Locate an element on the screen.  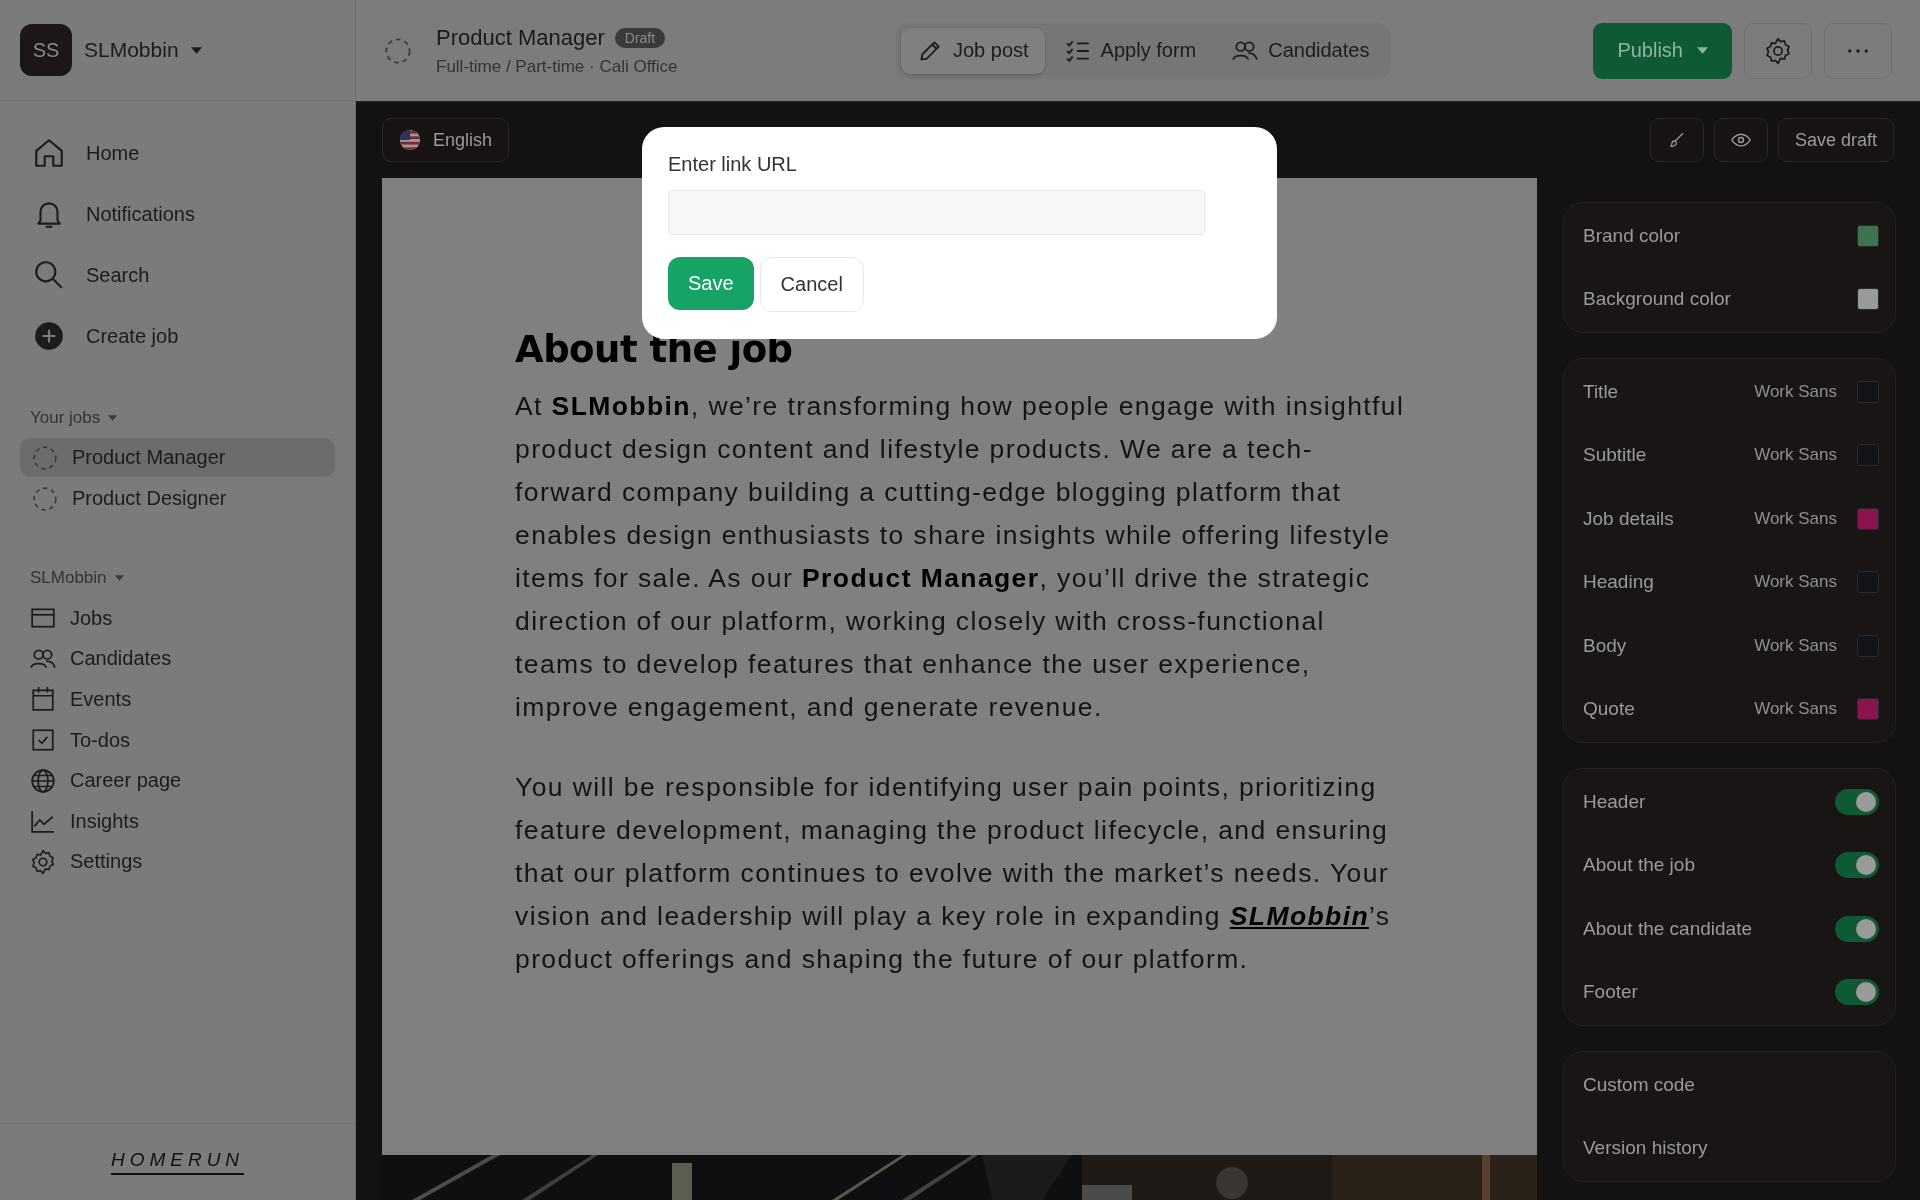
font-setting-label: Quote is located at coordinates (1609, 709).